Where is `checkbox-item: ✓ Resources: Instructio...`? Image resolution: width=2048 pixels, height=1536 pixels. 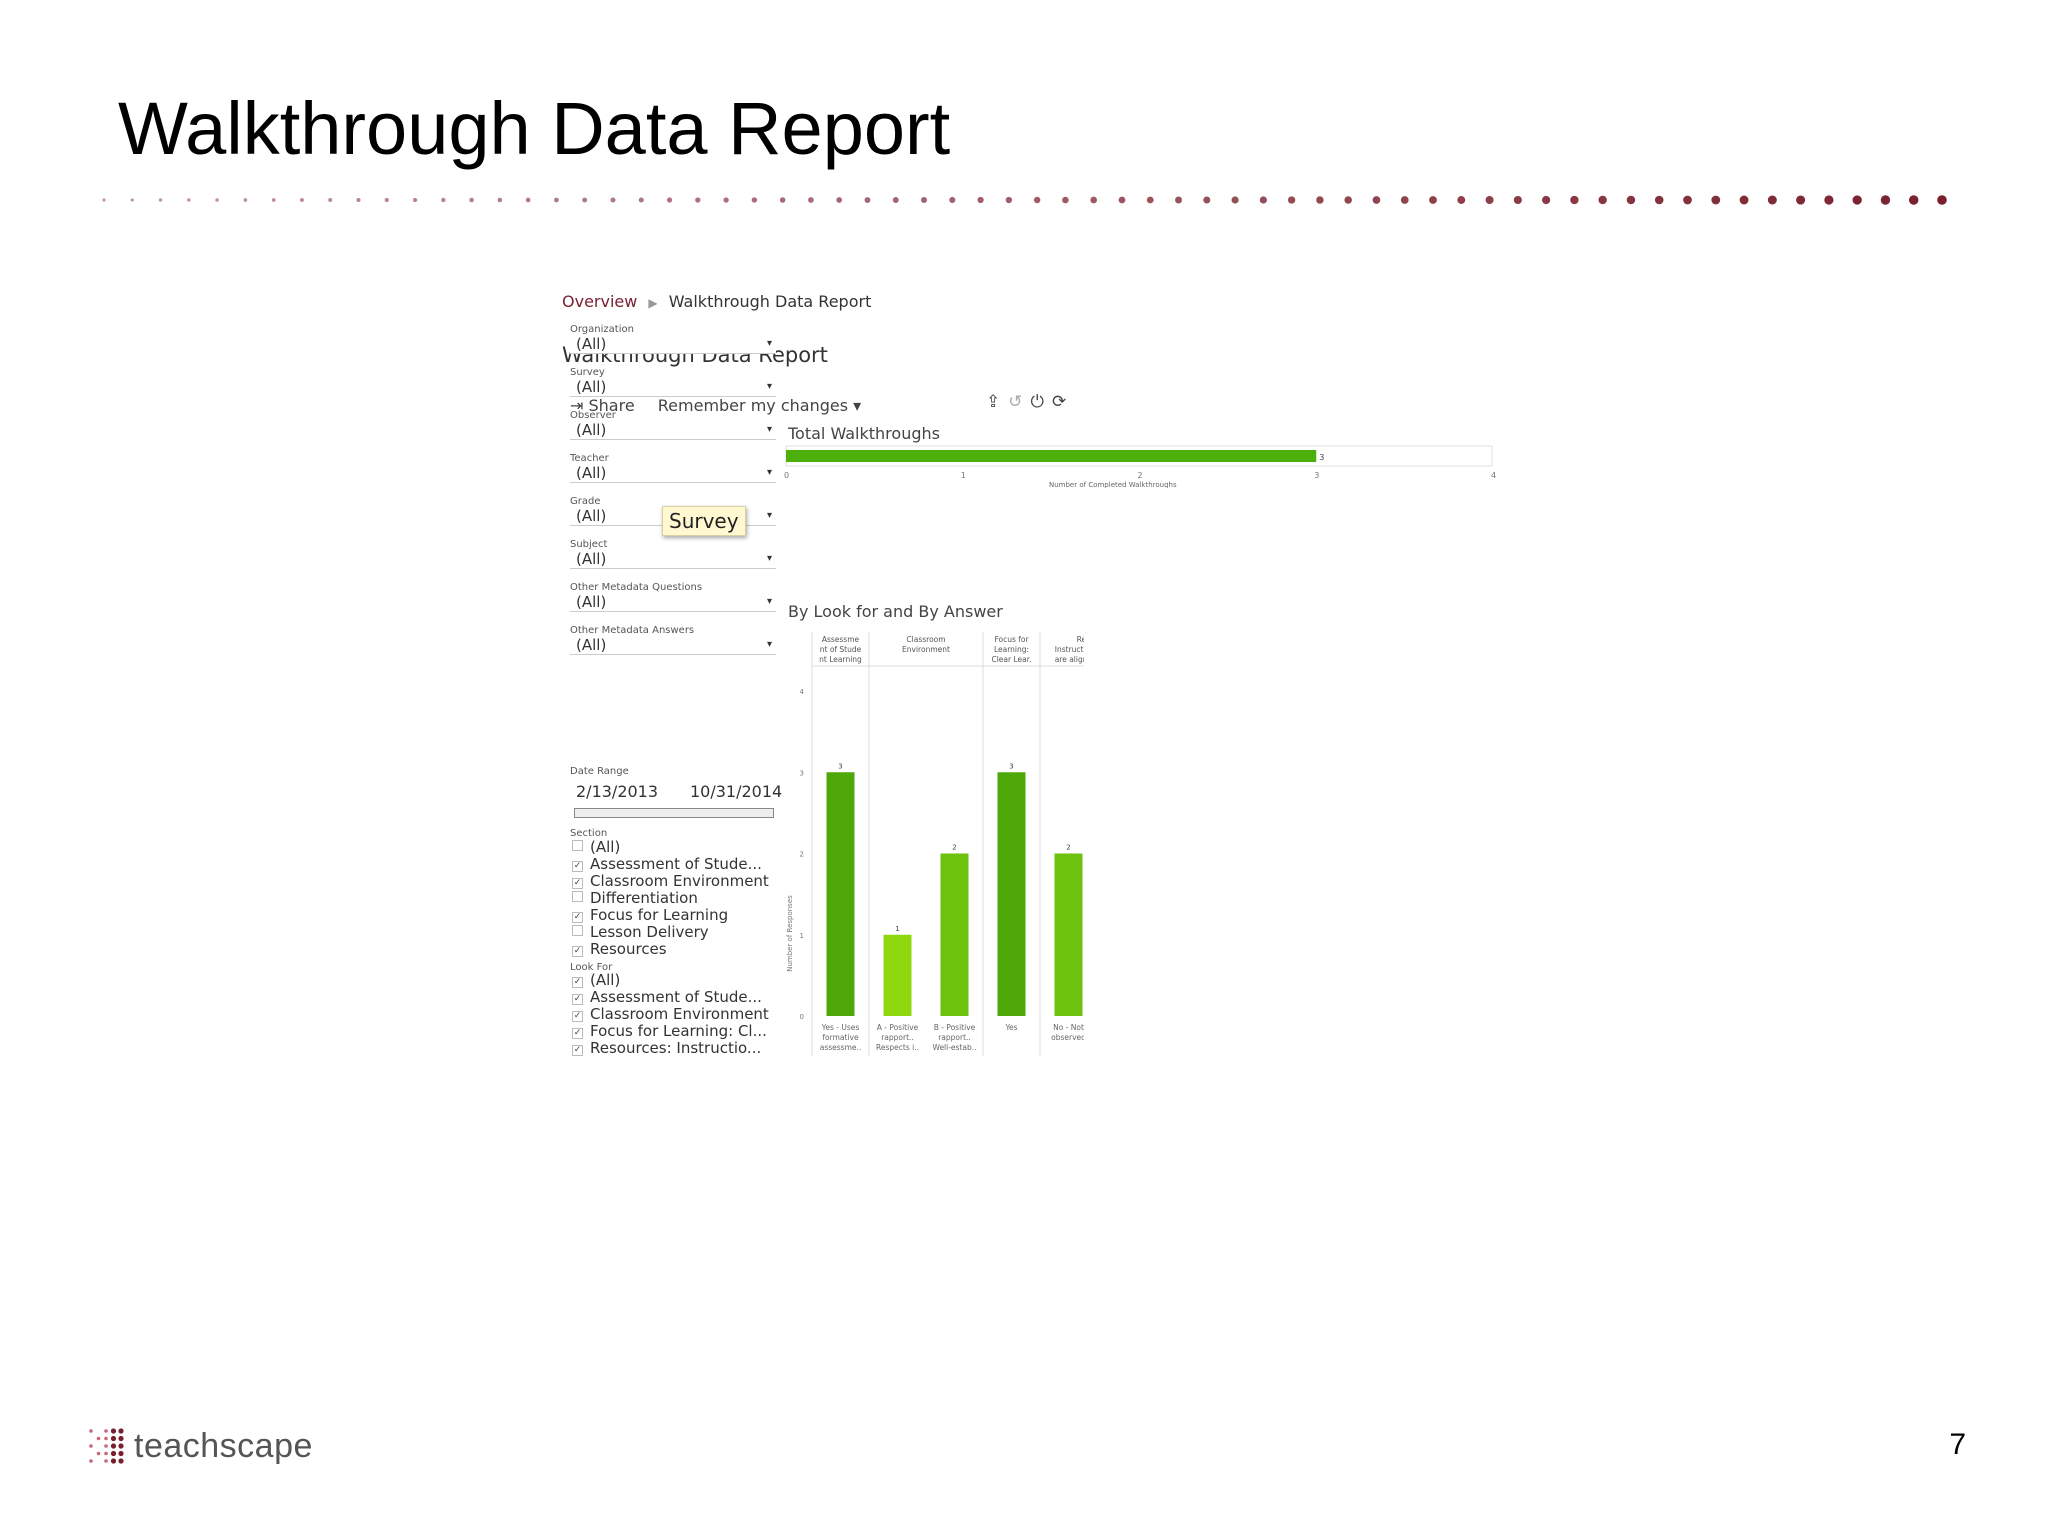
checkbox-item: ✓ Resources: Instructio... is located at coordinates (666, 1048).